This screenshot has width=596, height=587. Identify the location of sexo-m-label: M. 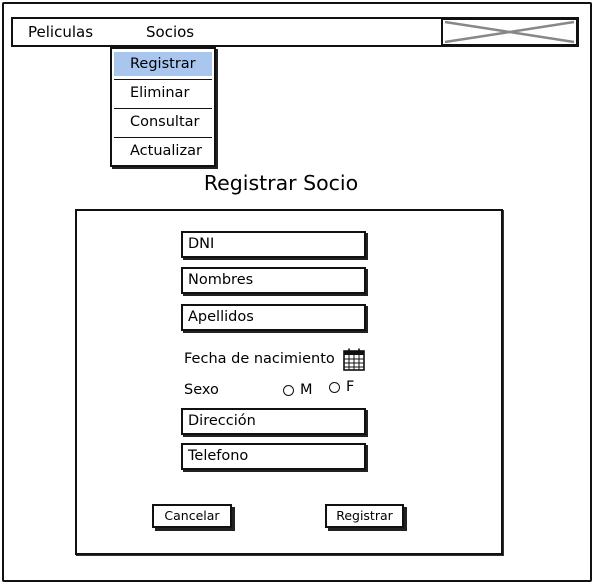
(306, 390).